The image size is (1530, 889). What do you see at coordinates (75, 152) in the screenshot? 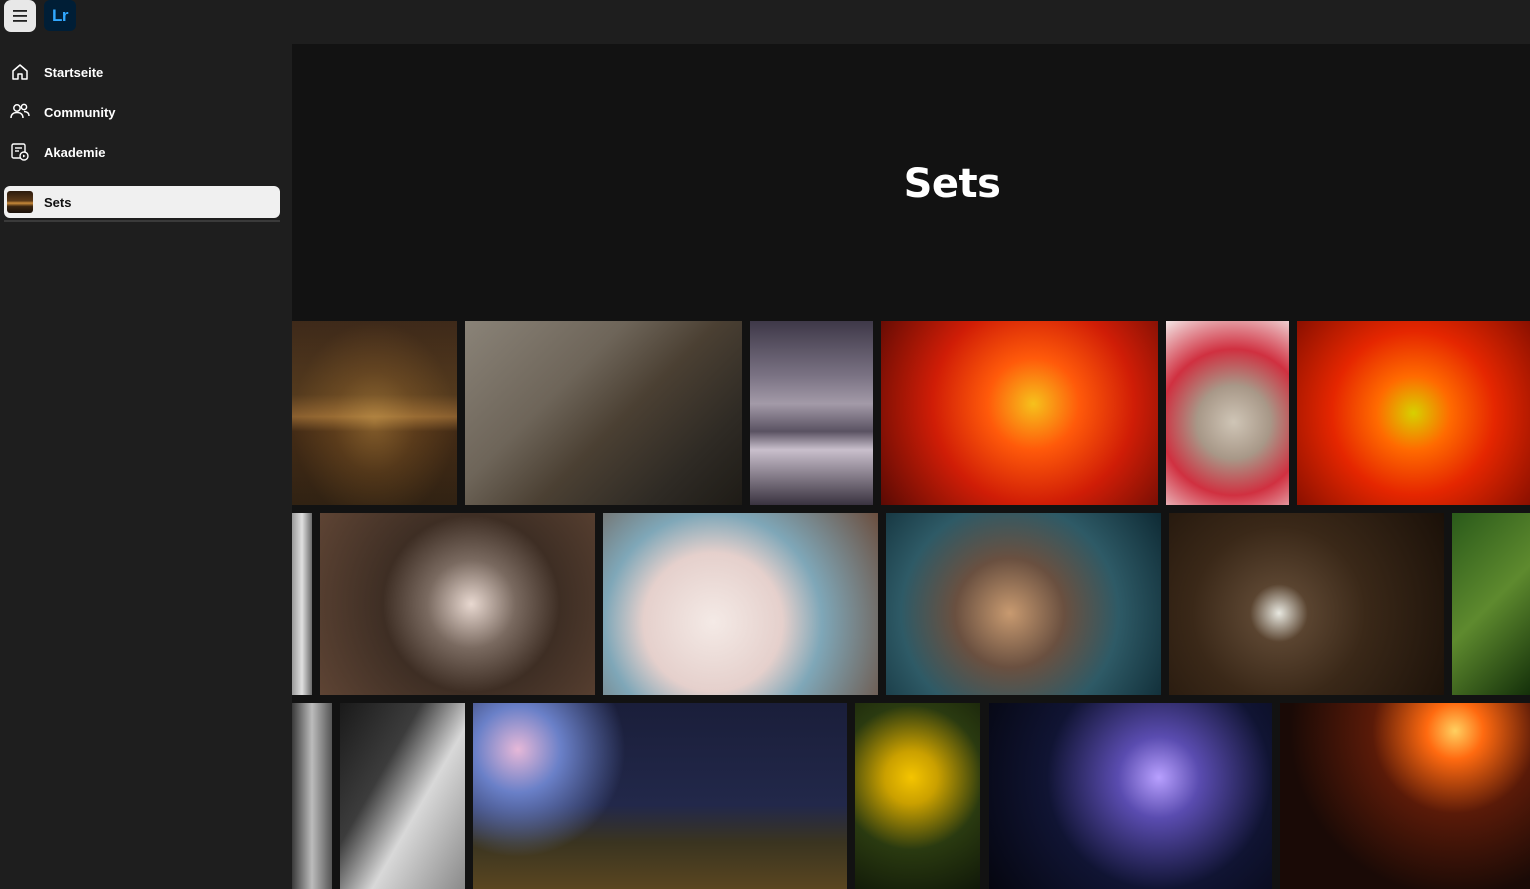
I see `sidebar-item-label: Akademie` at bounding box center [75, 152].